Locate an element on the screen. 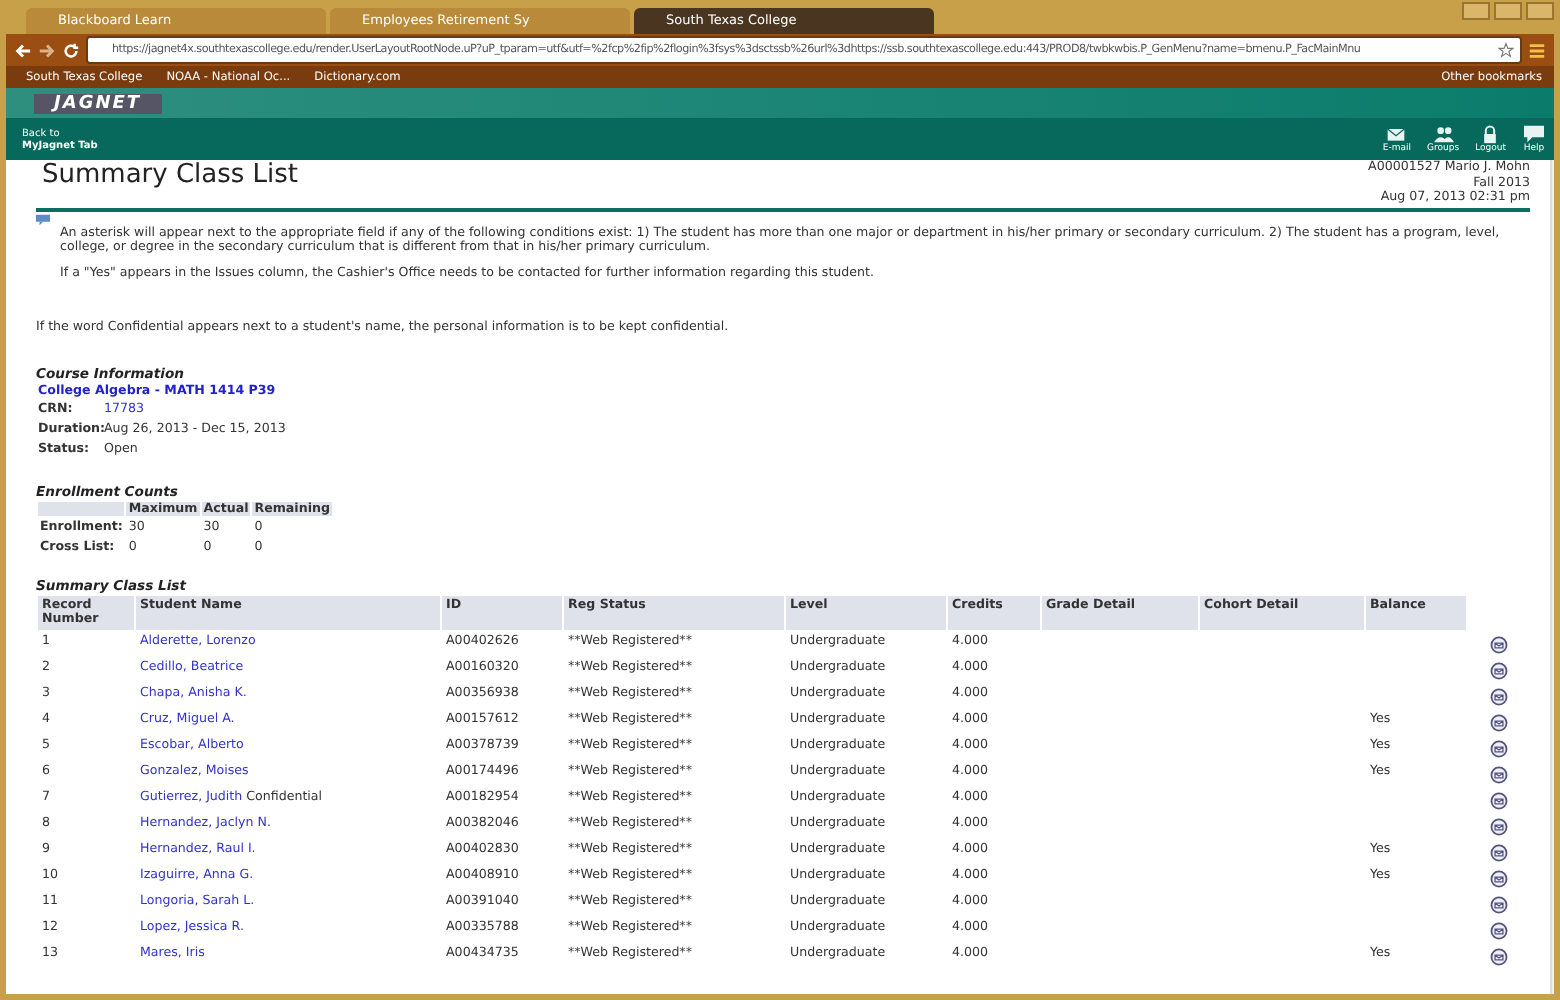 The height and width of the screenshot is (1000, 1560). page-title: Summary Class List is located at coordinates (170, 175).